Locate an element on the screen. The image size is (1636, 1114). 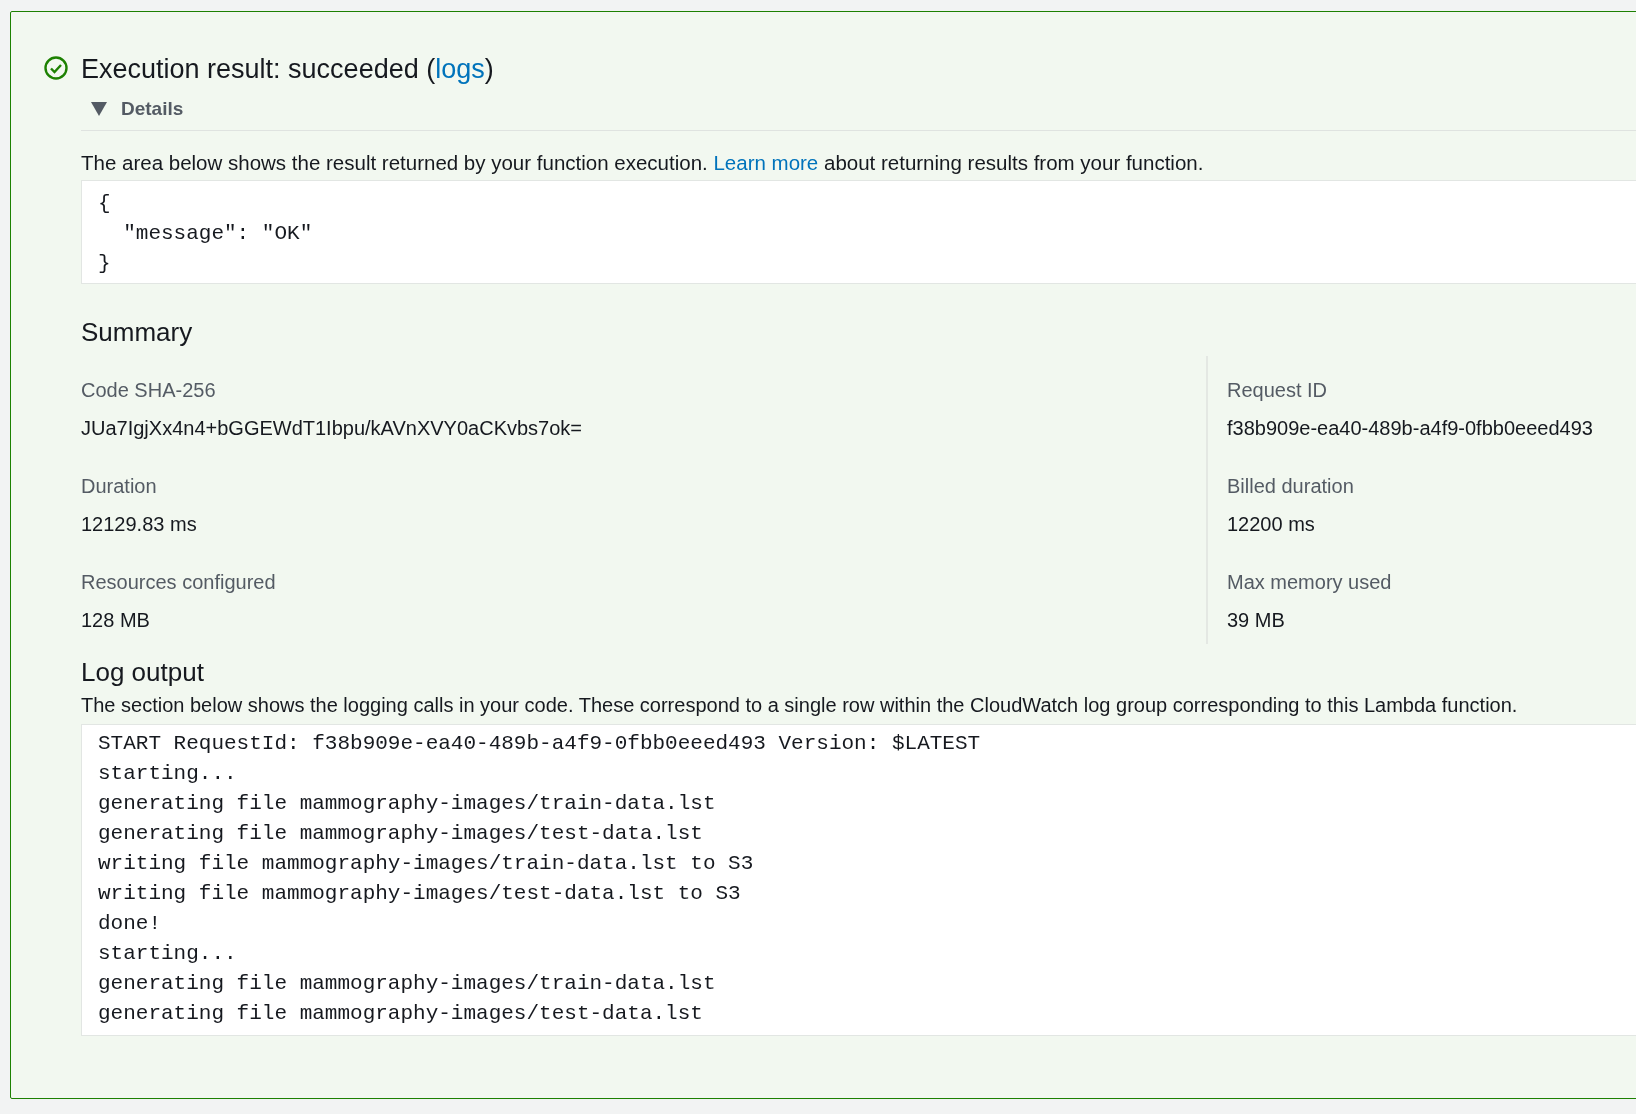
log-description: The section below shows the logging calls in your code. These correspond to a single row within the CloudWatch log group corresponding to this Lambda function. is located at coordinates (800, 705).